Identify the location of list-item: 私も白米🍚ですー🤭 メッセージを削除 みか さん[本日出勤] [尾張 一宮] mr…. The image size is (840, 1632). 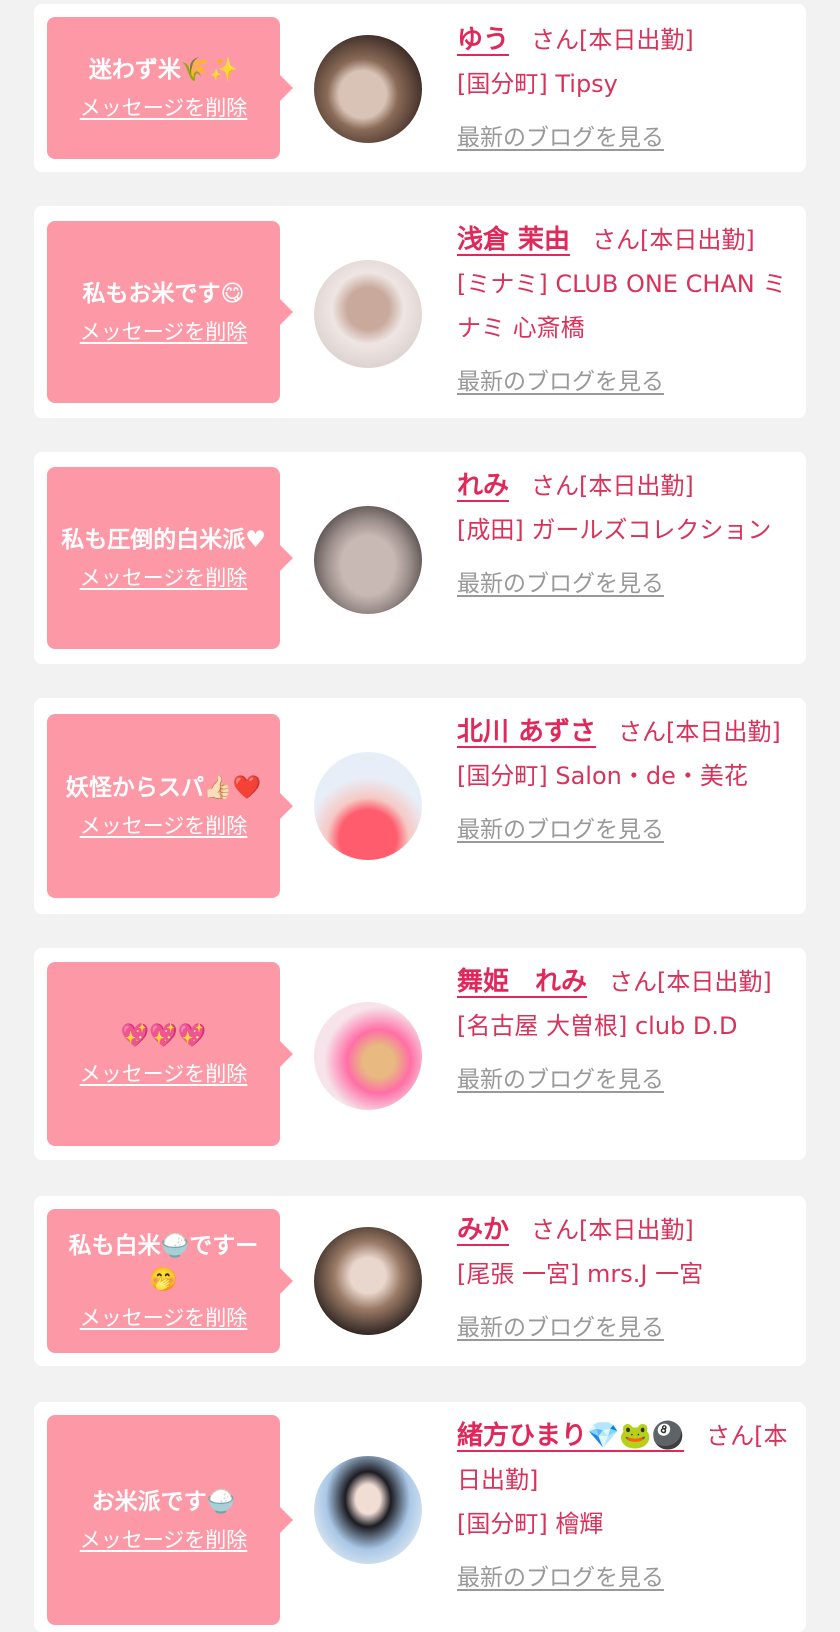
(420, 1281).